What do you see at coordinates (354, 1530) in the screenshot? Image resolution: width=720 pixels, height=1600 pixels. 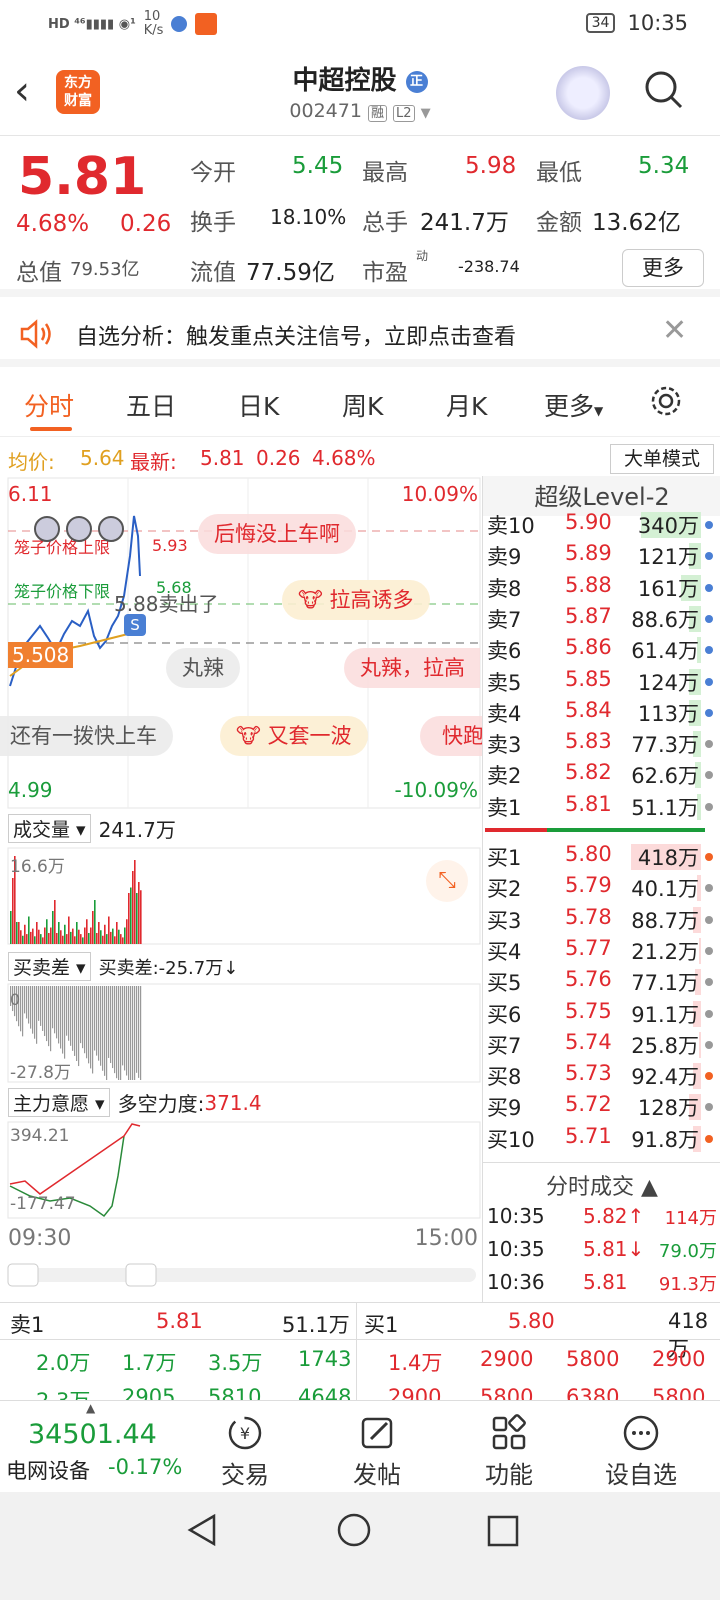 I see `home-nav-icon` at bounding box center [354, 1530].